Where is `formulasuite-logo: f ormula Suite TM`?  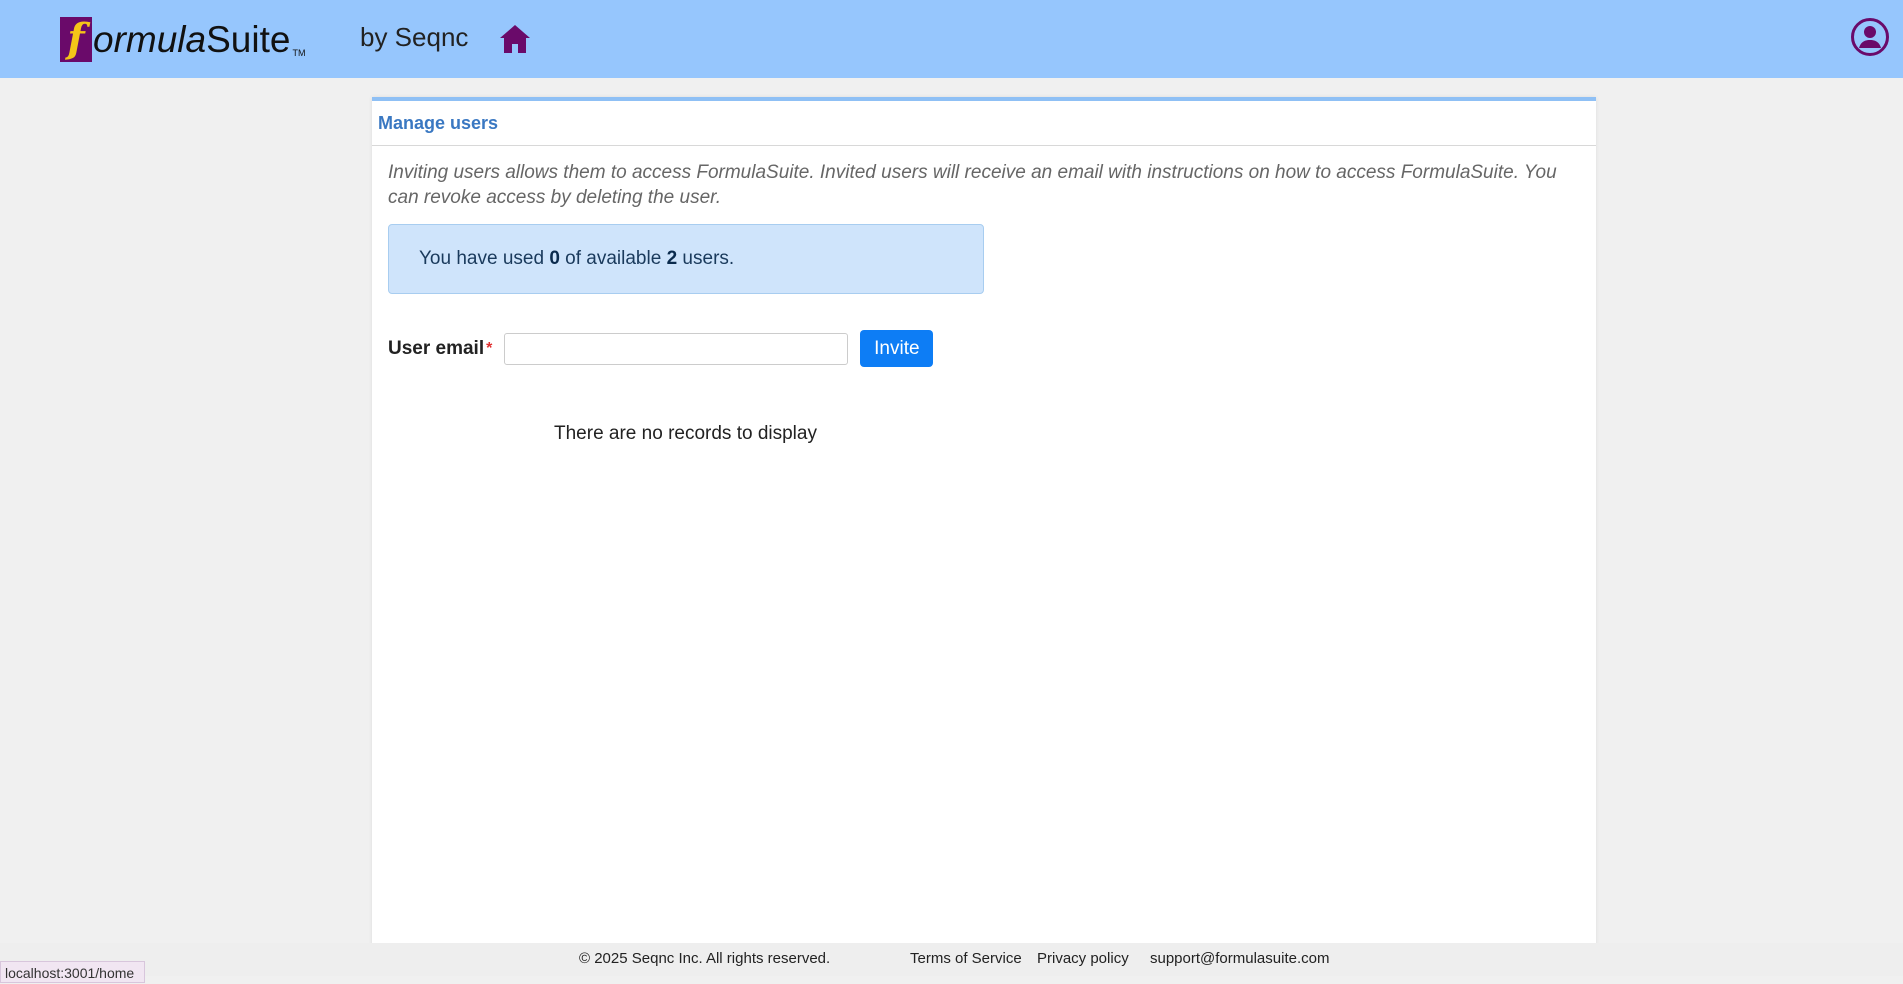 formulasuite-logo: f ormula Suite TM is located at coordinates (182, 39).